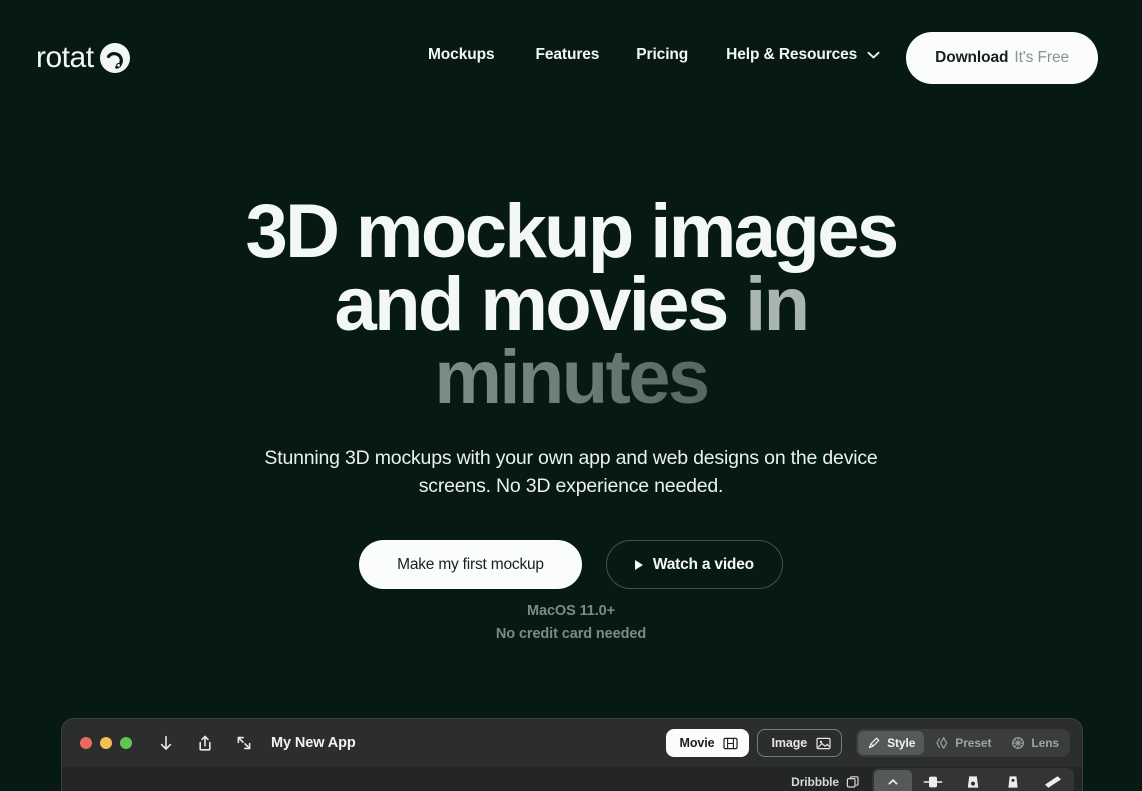 Image resolution: width=1142 pixels, height=791 pixels. I want to click on download-arrow-icon, so click(166, 743).